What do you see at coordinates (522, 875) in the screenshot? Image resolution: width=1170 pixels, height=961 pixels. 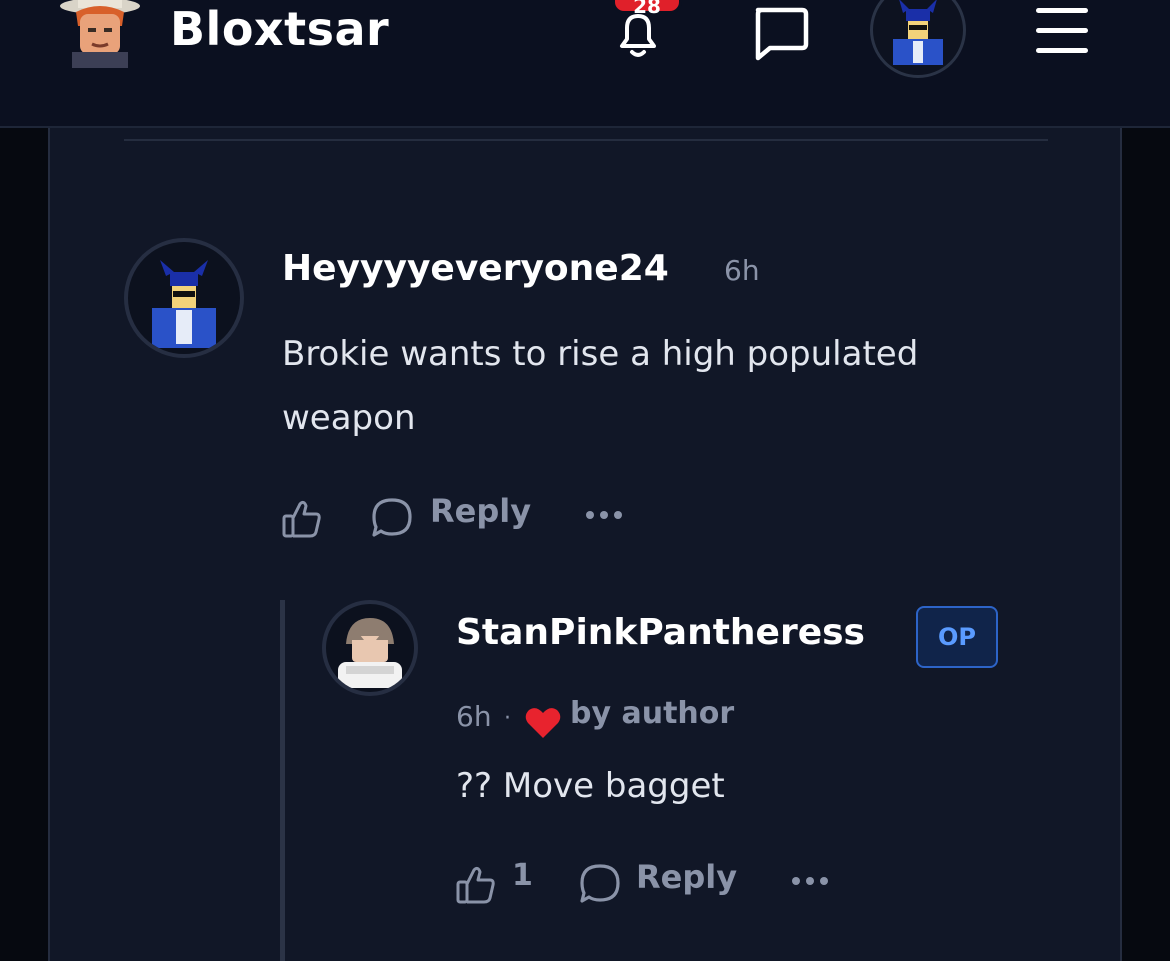 I see `reply-like-count: 1` at bounding box center [522, 875].